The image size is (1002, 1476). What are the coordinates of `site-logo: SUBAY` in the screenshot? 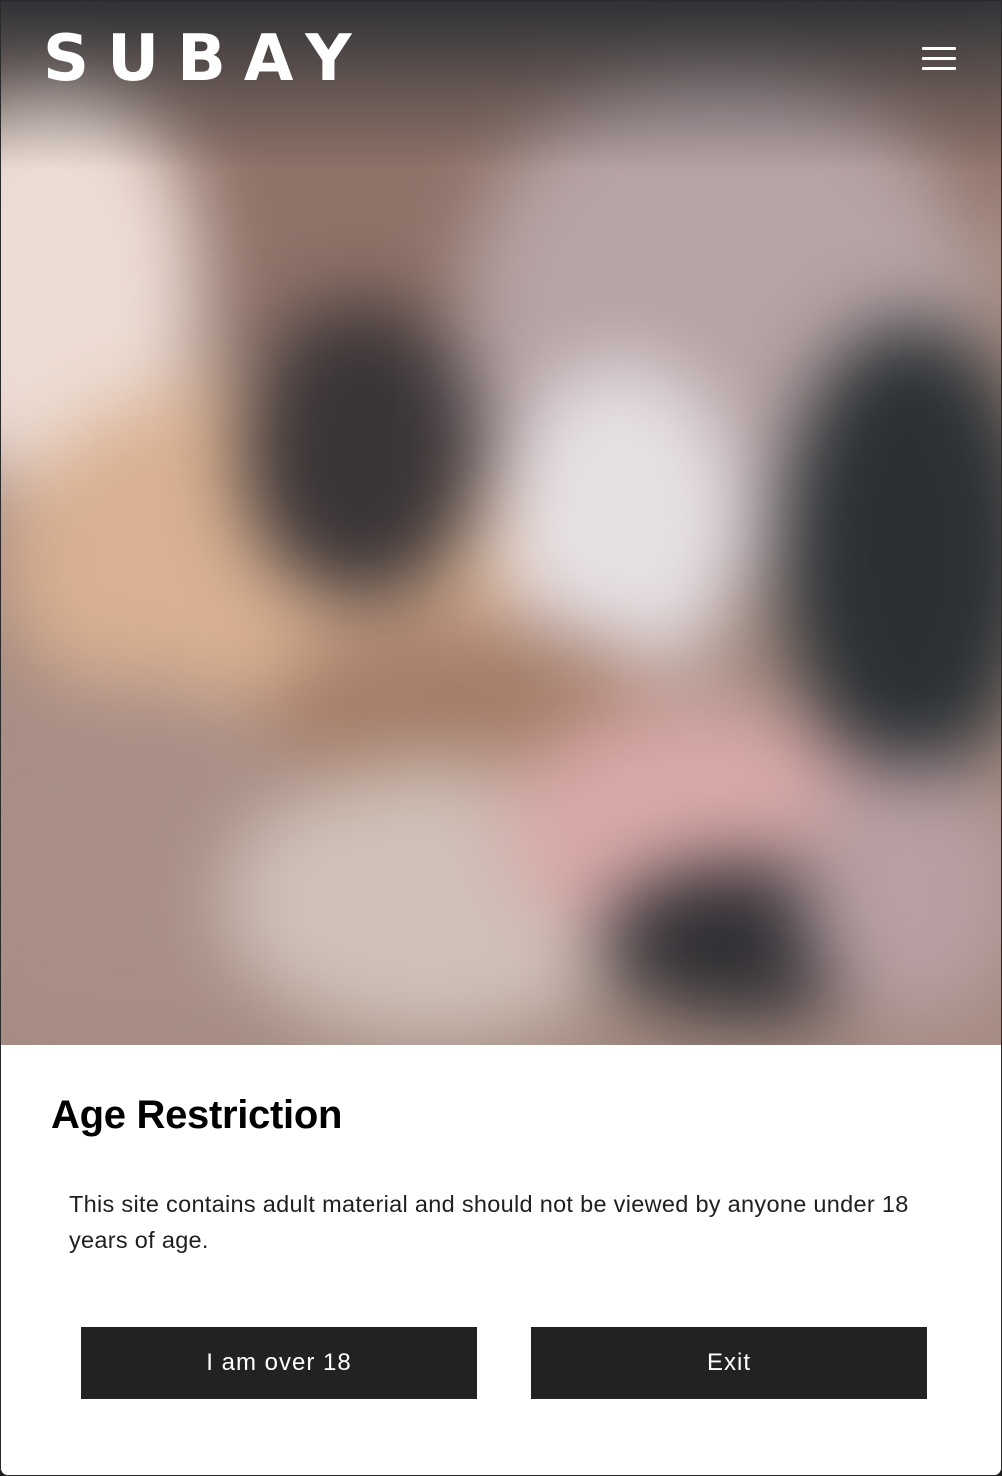 It's located at (206, 59).